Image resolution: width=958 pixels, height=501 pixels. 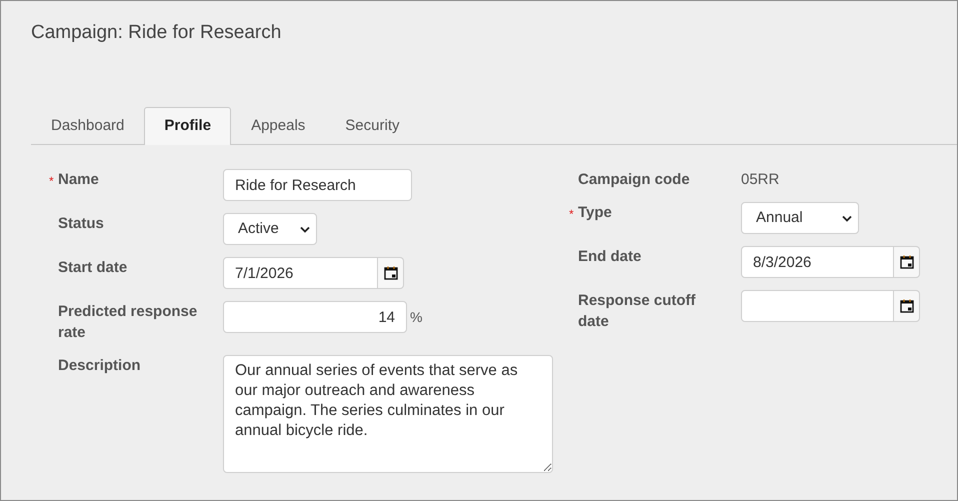 I want to click on date-field, so click(x=817, y=306).